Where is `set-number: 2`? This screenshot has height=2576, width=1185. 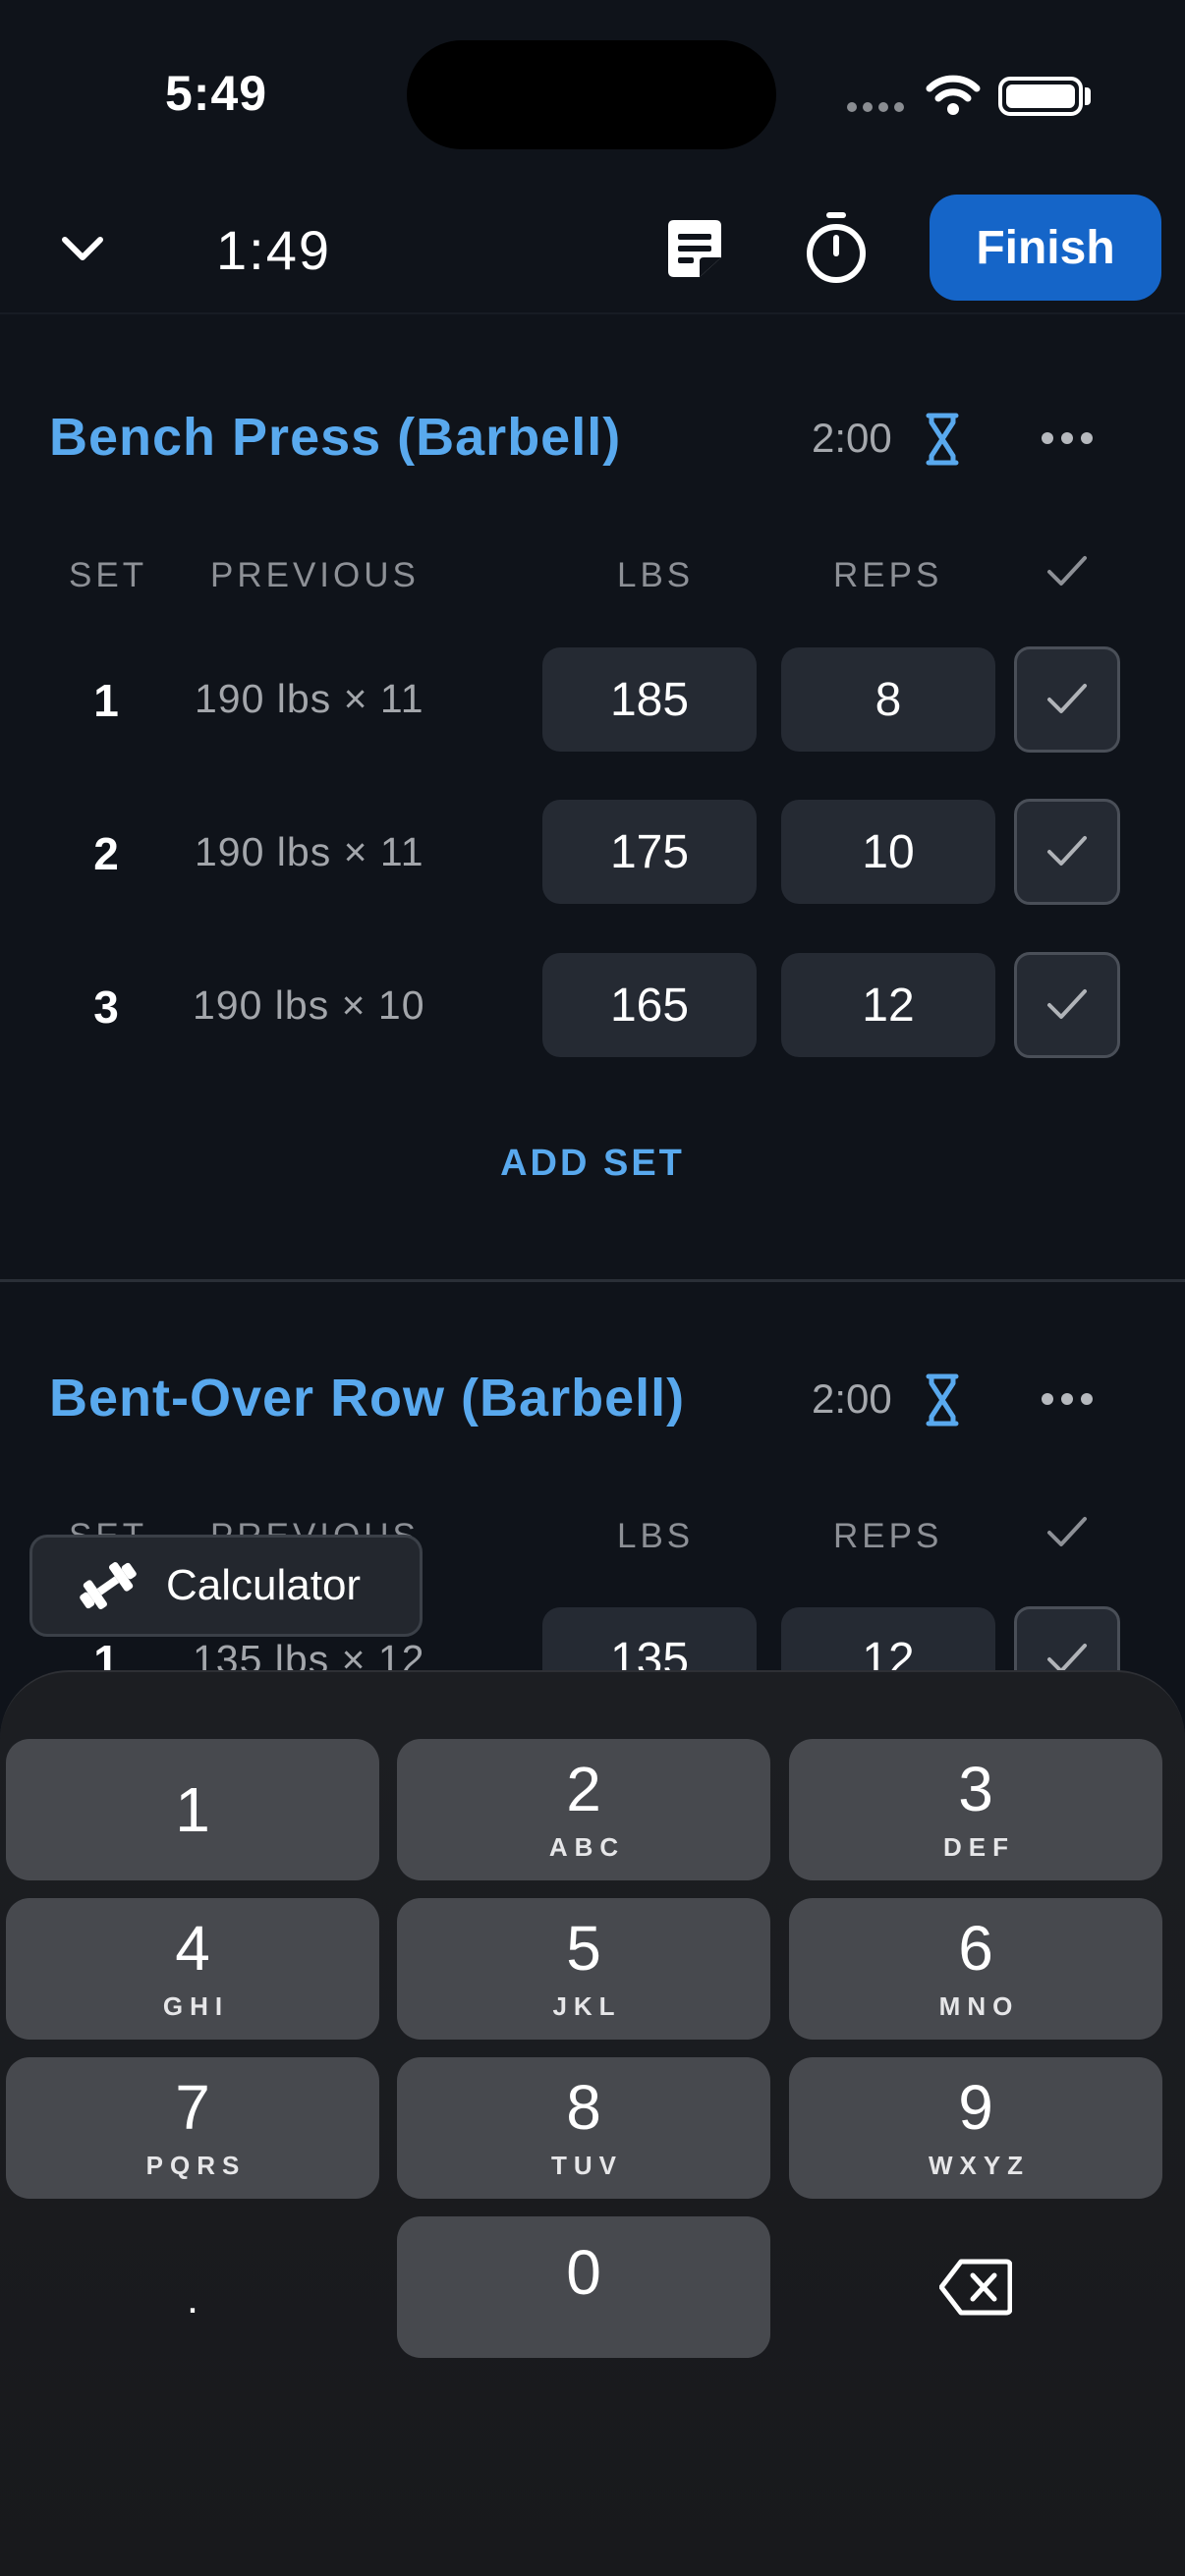
set-number: 2 is located at coordinates (106, 853).